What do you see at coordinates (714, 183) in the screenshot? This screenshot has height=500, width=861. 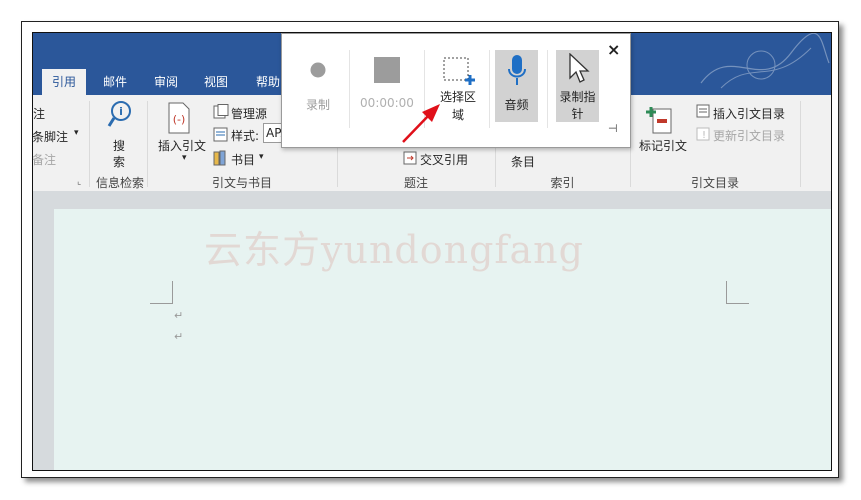 I see `group-label-toa: 引文目录` at bounding box center [714, 183].